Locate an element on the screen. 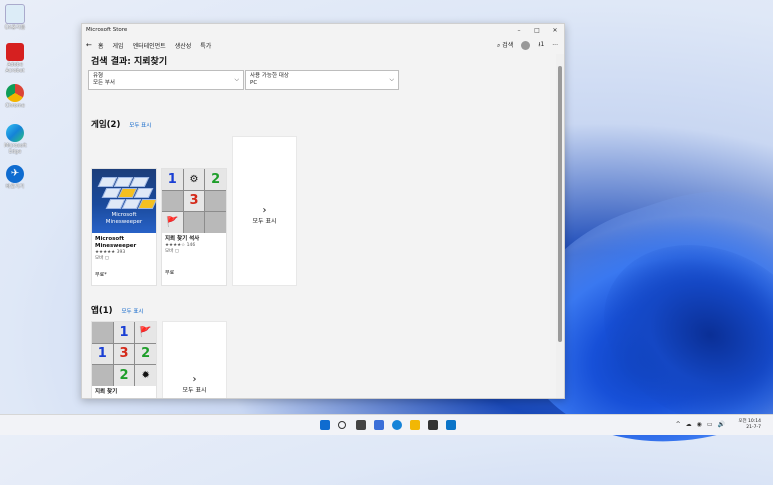 The width and height of the screenshot is (773, 485). filter-label: 유형 is located at coordinates (98, 76).